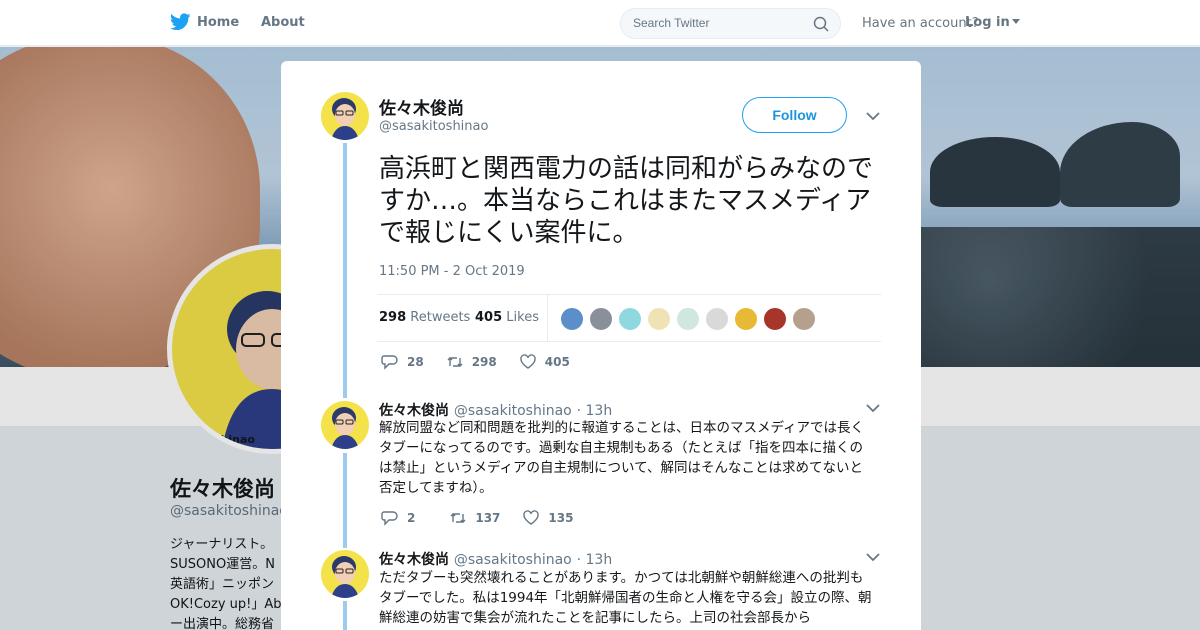  I want to click on nav-home-link: Home, so click(204, 22).